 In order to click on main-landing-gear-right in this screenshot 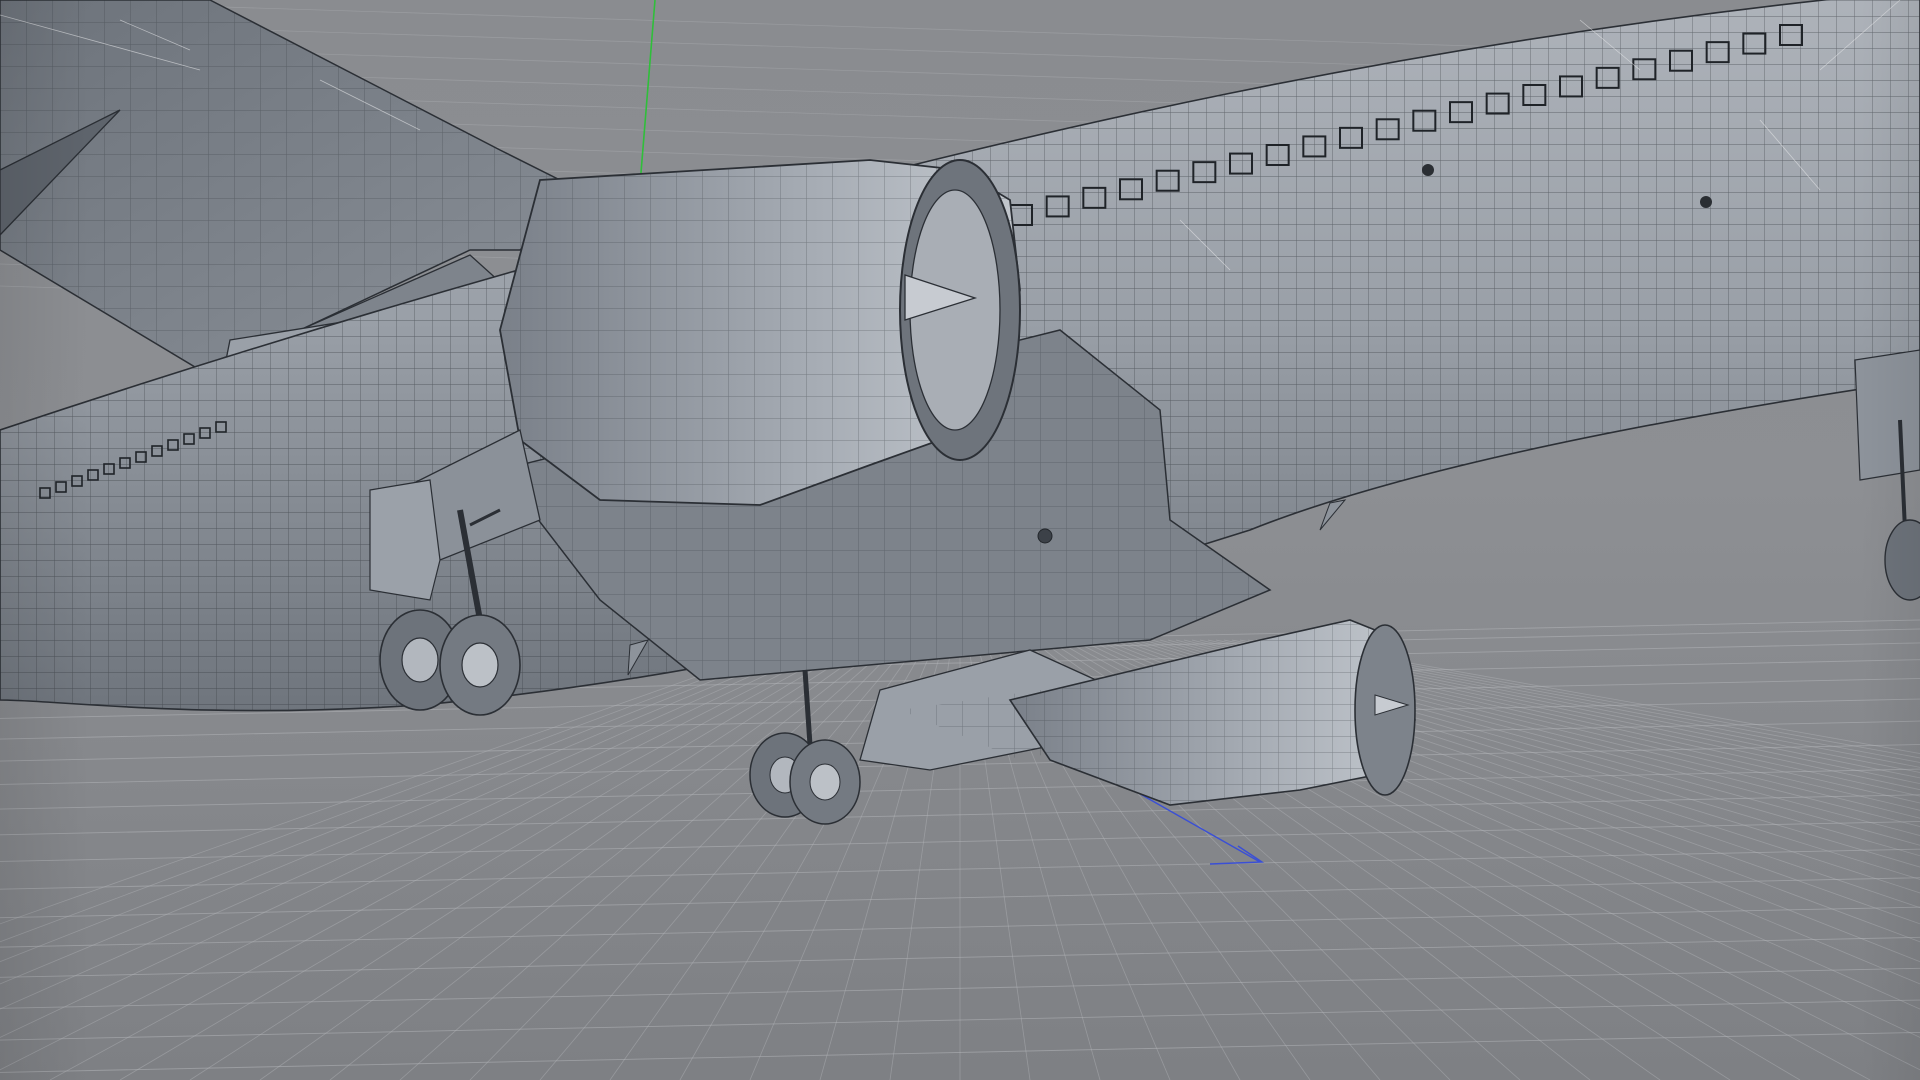, I will do `click(805, 747)`.